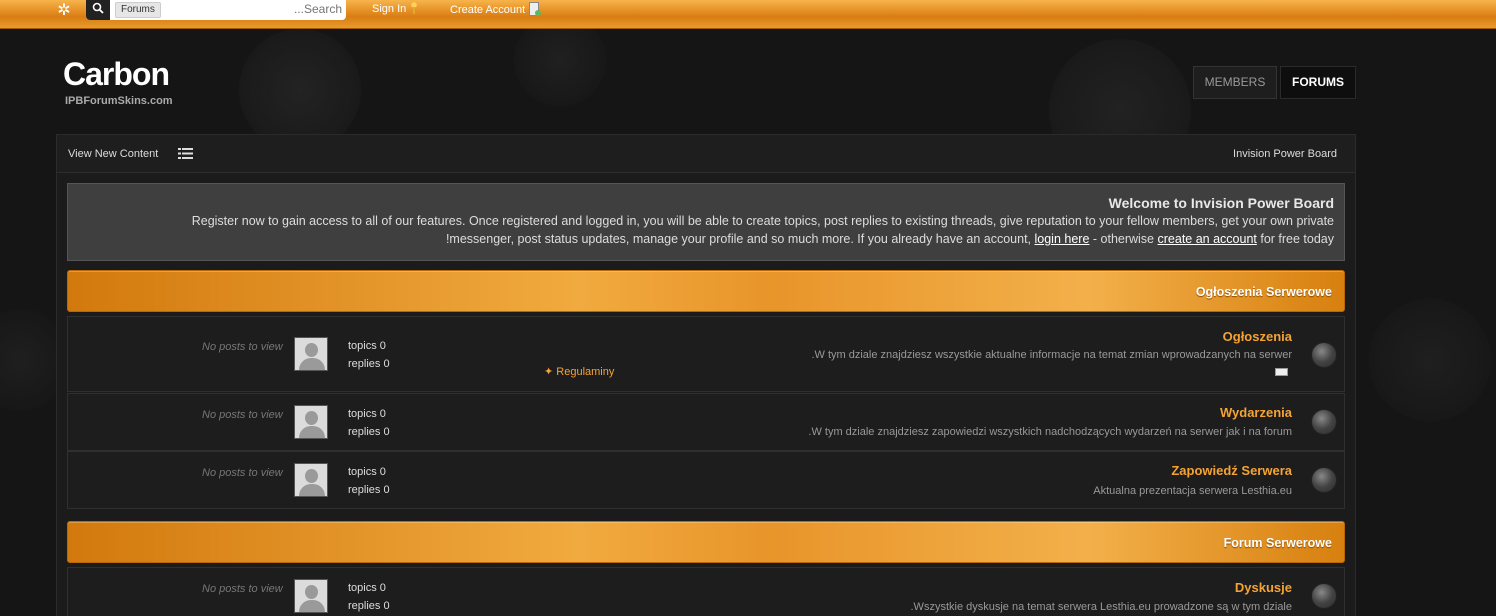  What do you see at coordinates (706, 542) in the screenshot?
I see `category-header: Forum Serwerowe` at bounding box center [706, 542].